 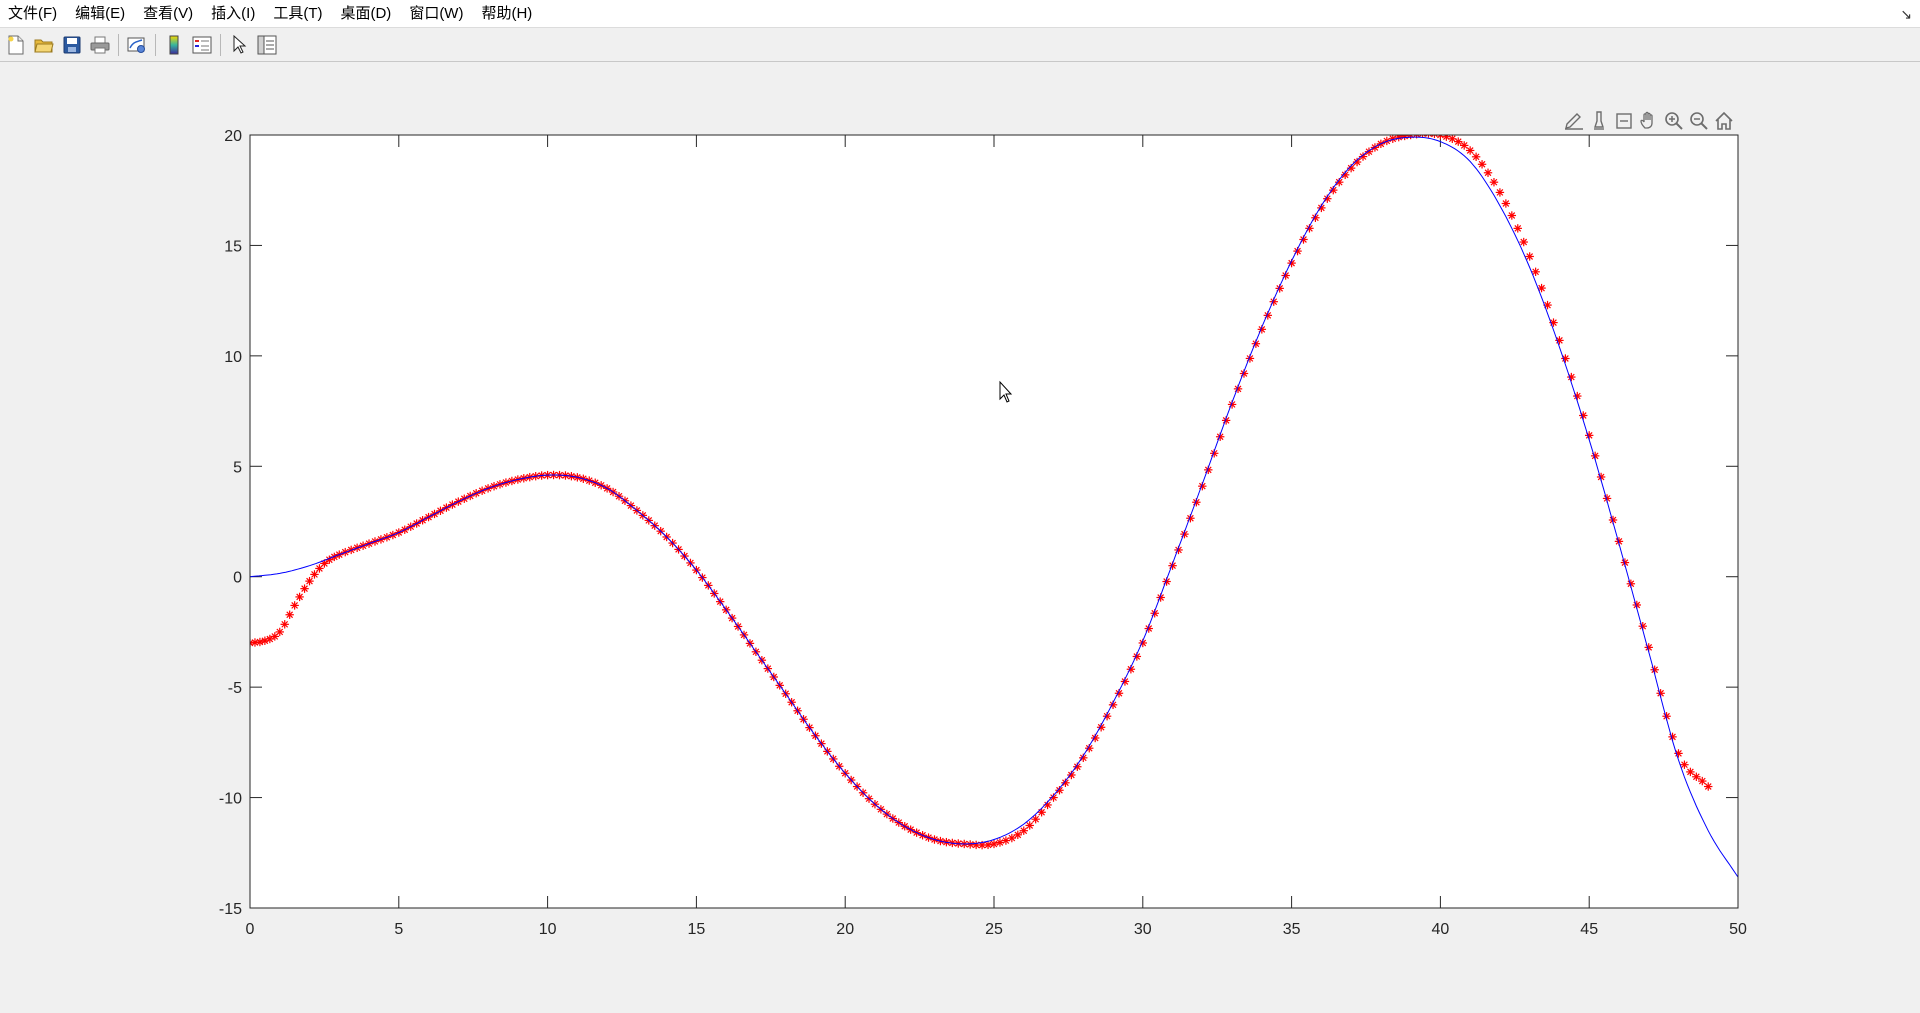 What do you see at coordinates (250, 929) in the screenshot?
I see `x-tick-label: 0` at bounding box center [250, 929].